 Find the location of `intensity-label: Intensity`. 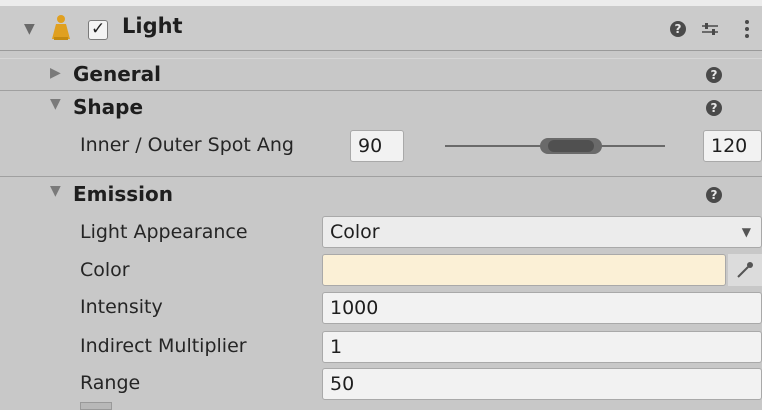

intensity-label: Intensity is located at coordinates (121, 307).